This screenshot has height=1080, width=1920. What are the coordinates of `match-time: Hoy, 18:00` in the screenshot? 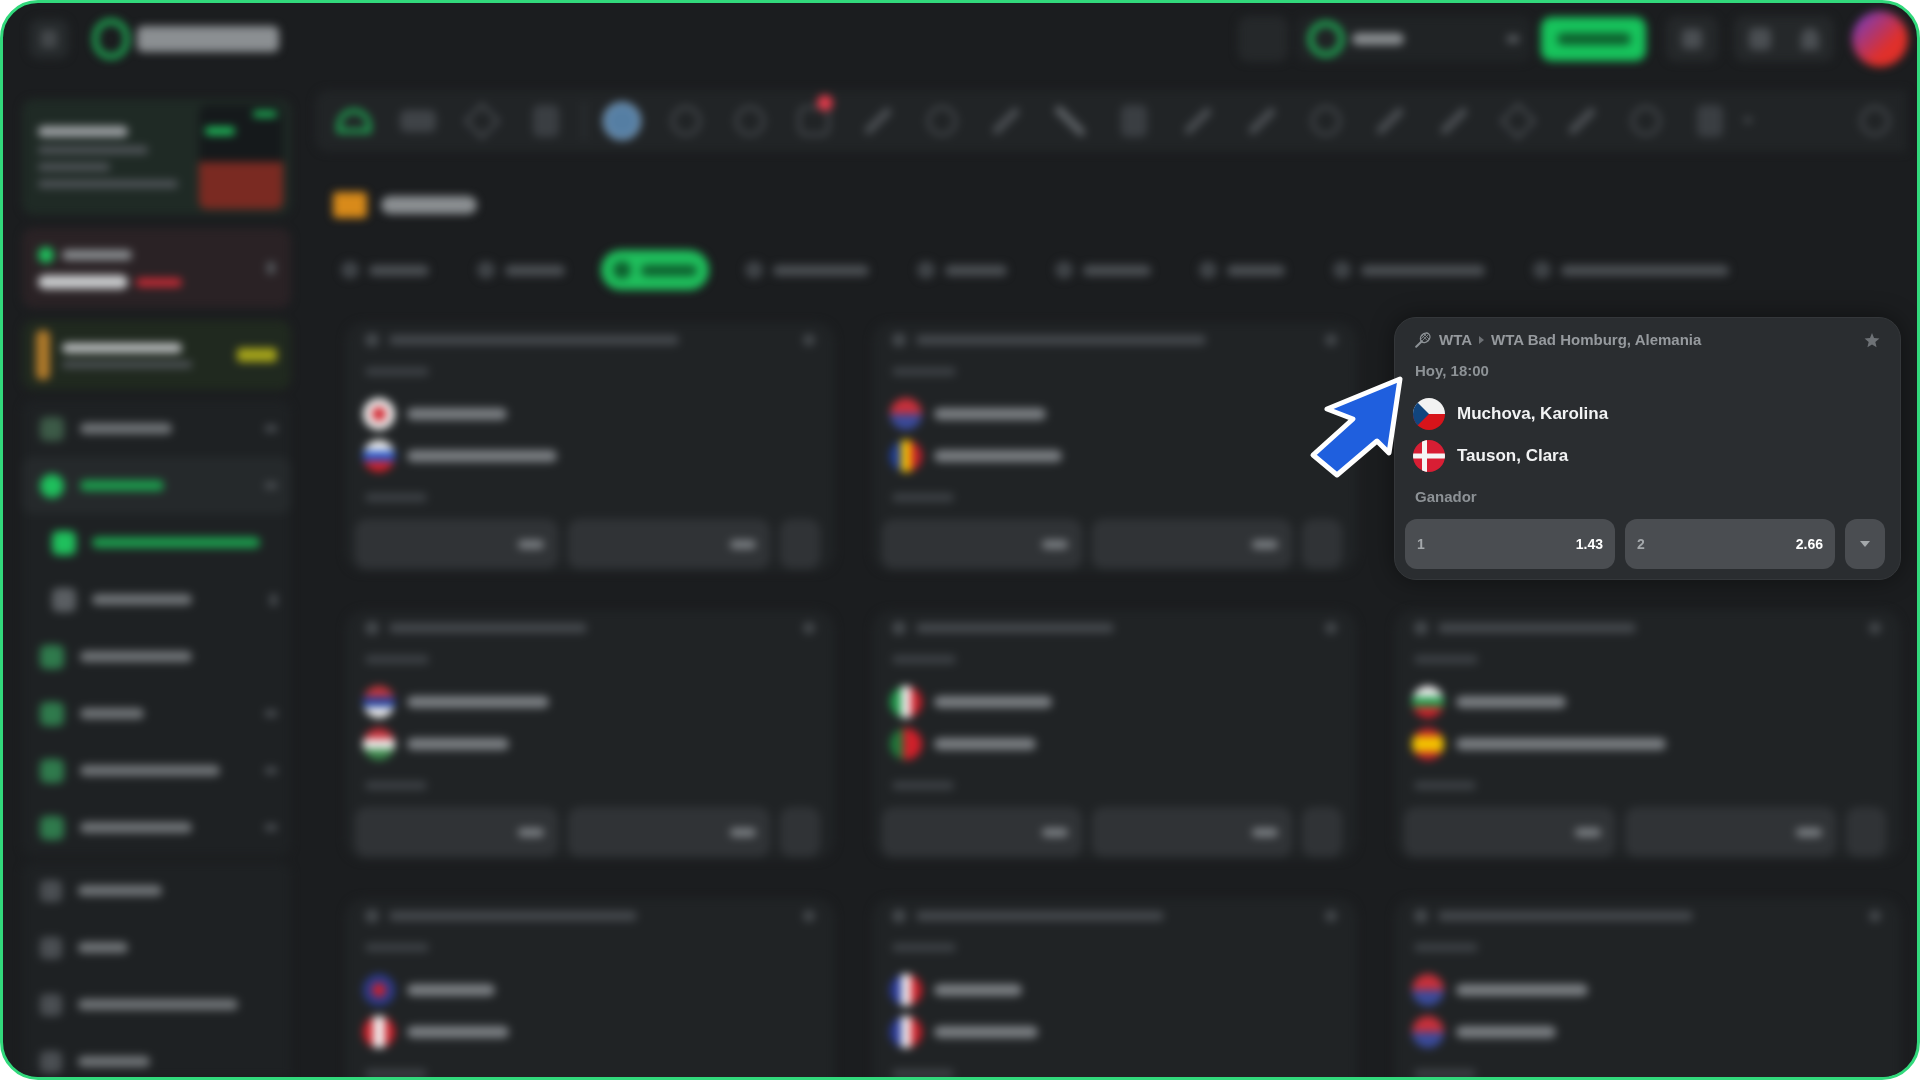 It's located at (1452, 370).